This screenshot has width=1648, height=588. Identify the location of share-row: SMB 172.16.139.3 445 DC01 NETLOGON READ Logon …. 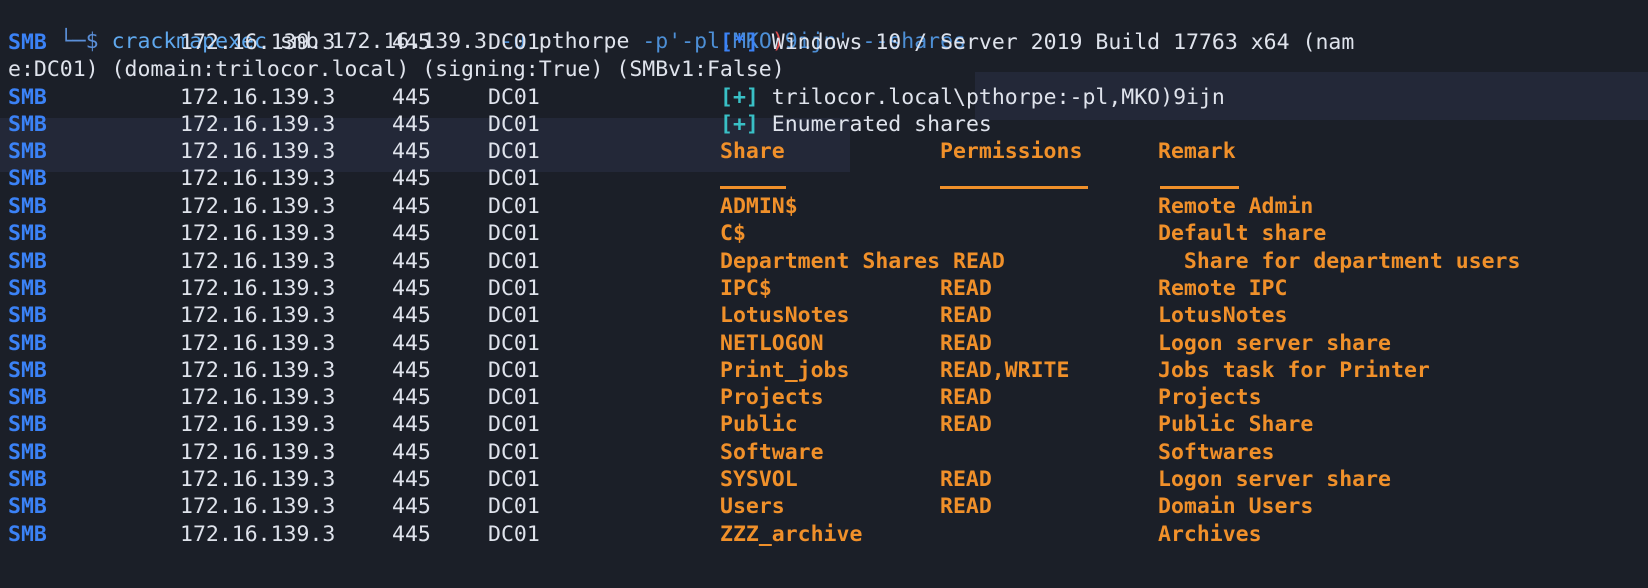
(828, 344).